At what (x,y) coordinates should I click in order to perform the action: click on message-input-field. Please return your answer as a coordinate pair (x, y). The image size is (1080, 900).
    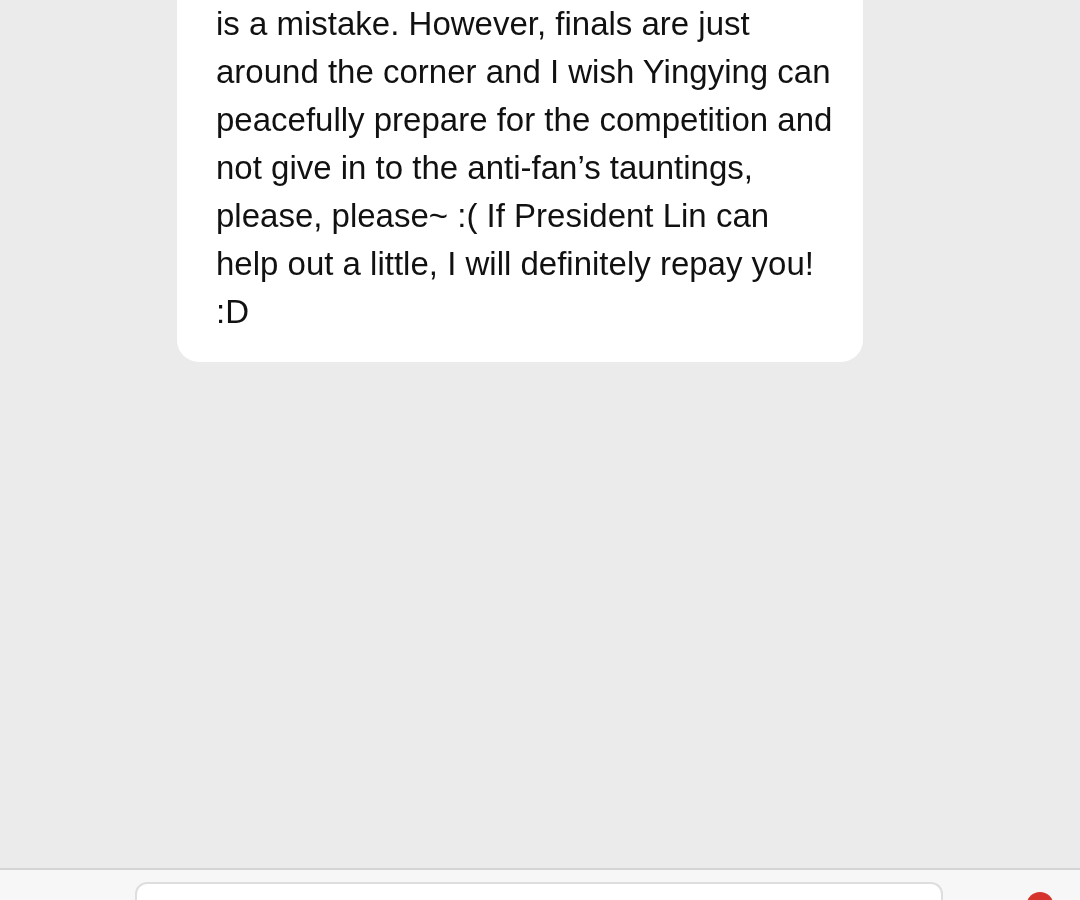
    Looking at the image, I should click on (539, 891).